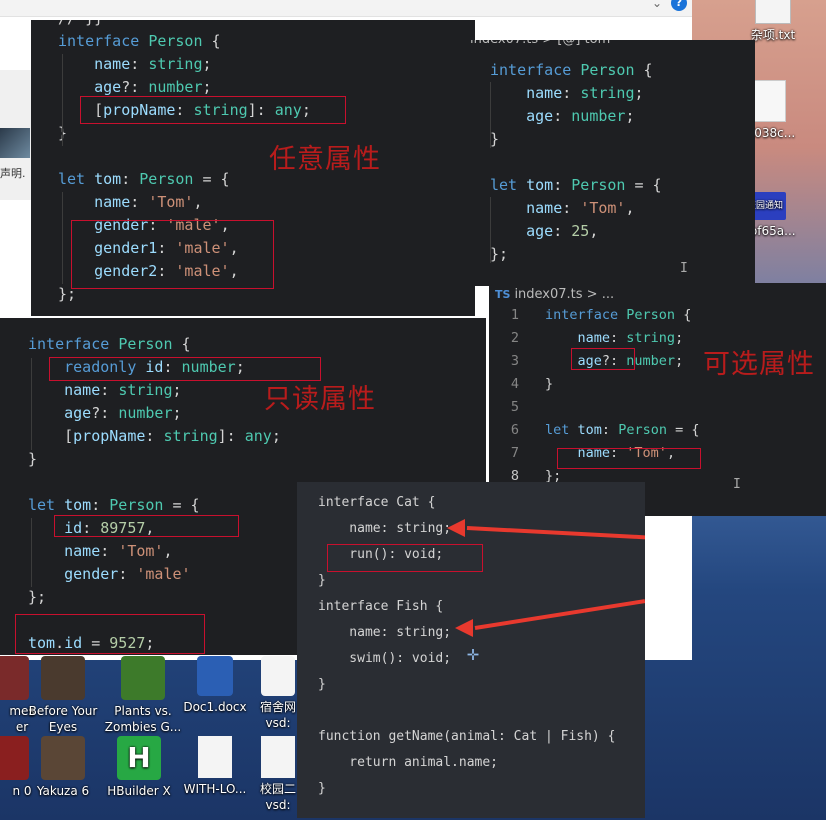 This screenshot has width=826, height=820. Describe the element at coordinates (773, 21) in the screenshot. I see `desktop-icon-txt: 杂项.txt` at that location.